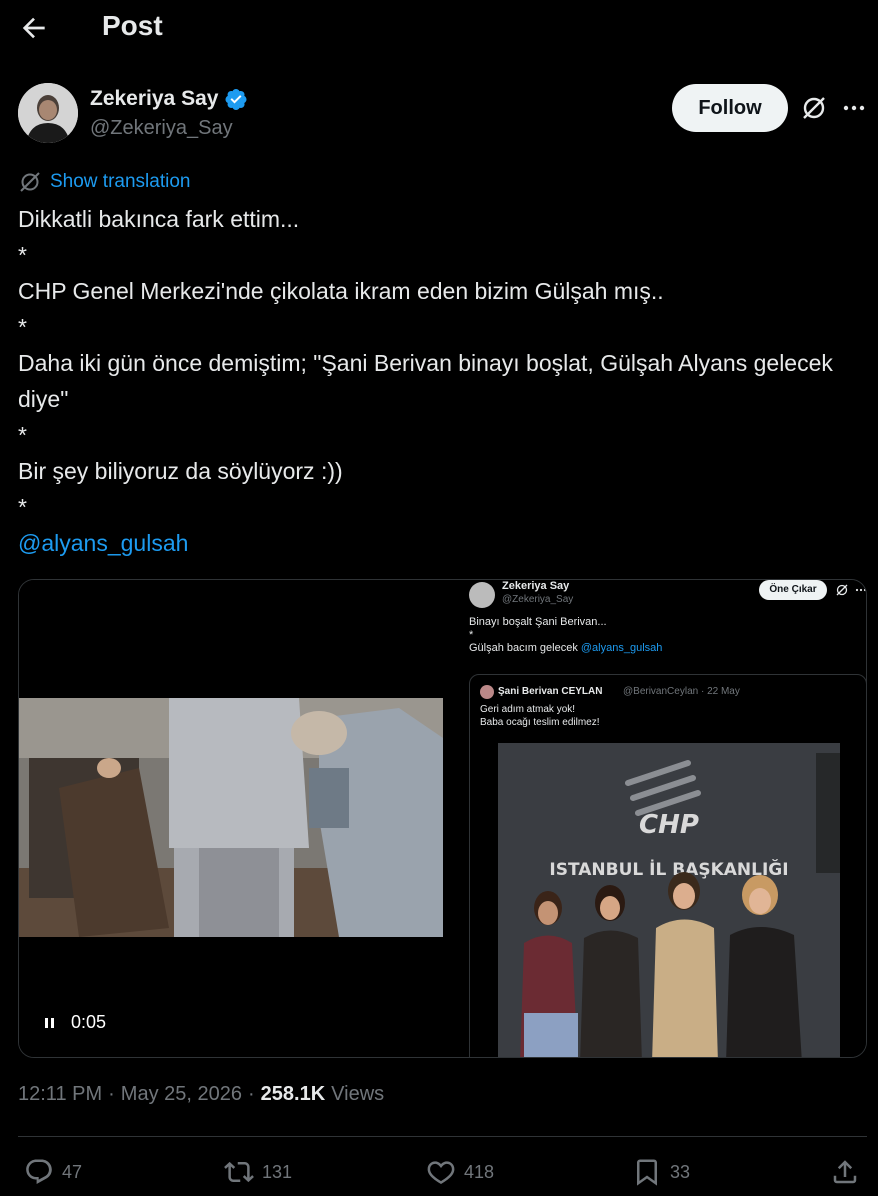  Describe the element at coordinates (231, 817) in the screenshot. I see `video-frame` at that location.